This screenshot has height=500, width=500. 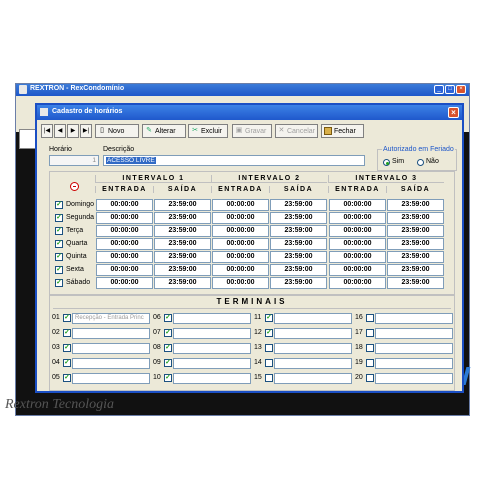 I want to click on alterar-button: ✎ Alterar, so click(x=164, y=131).